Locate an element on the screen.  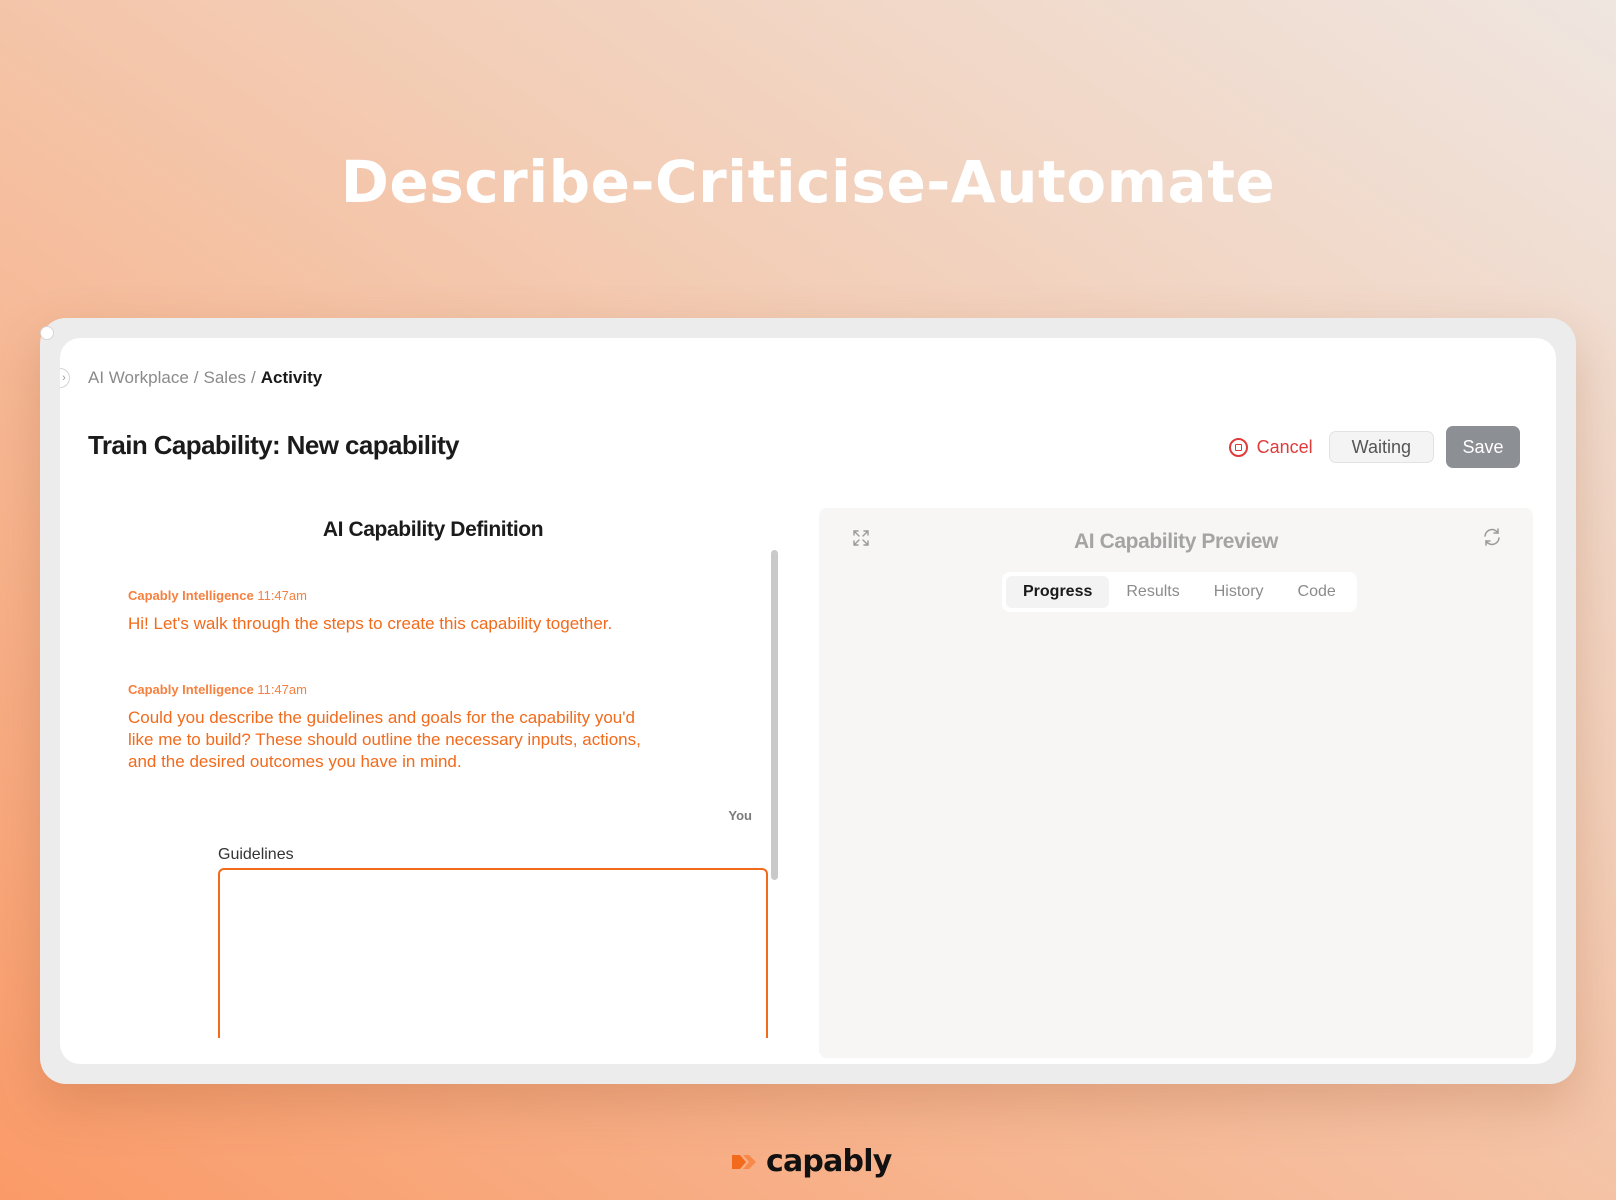
tab-history: History is located at coordinates (1239, 592).